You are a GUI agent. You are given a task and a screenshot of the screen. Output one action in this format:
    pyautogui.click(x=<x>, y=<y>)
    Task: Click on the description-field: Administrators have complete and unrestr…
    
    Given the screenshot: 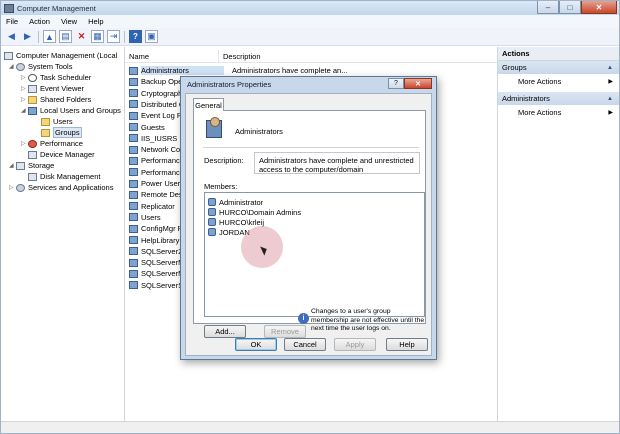 What is the action you would take?
    pyautogui.click(x=337, y=163)
    